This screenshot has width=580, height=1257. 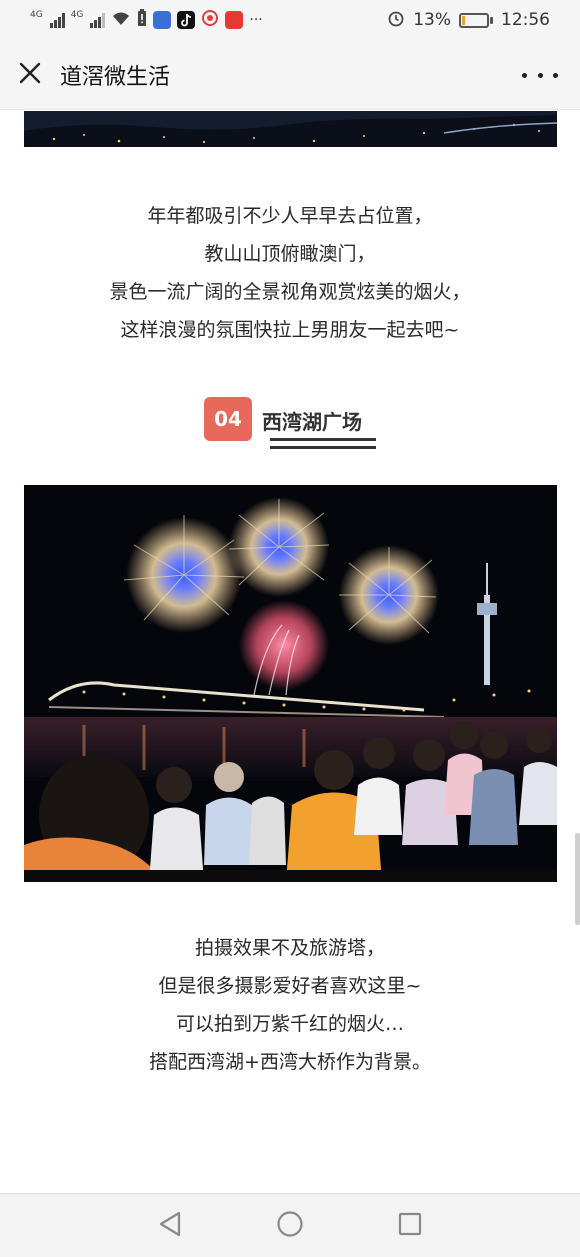 I want to click on system-nav-bar, so click(x=290, y=1225).